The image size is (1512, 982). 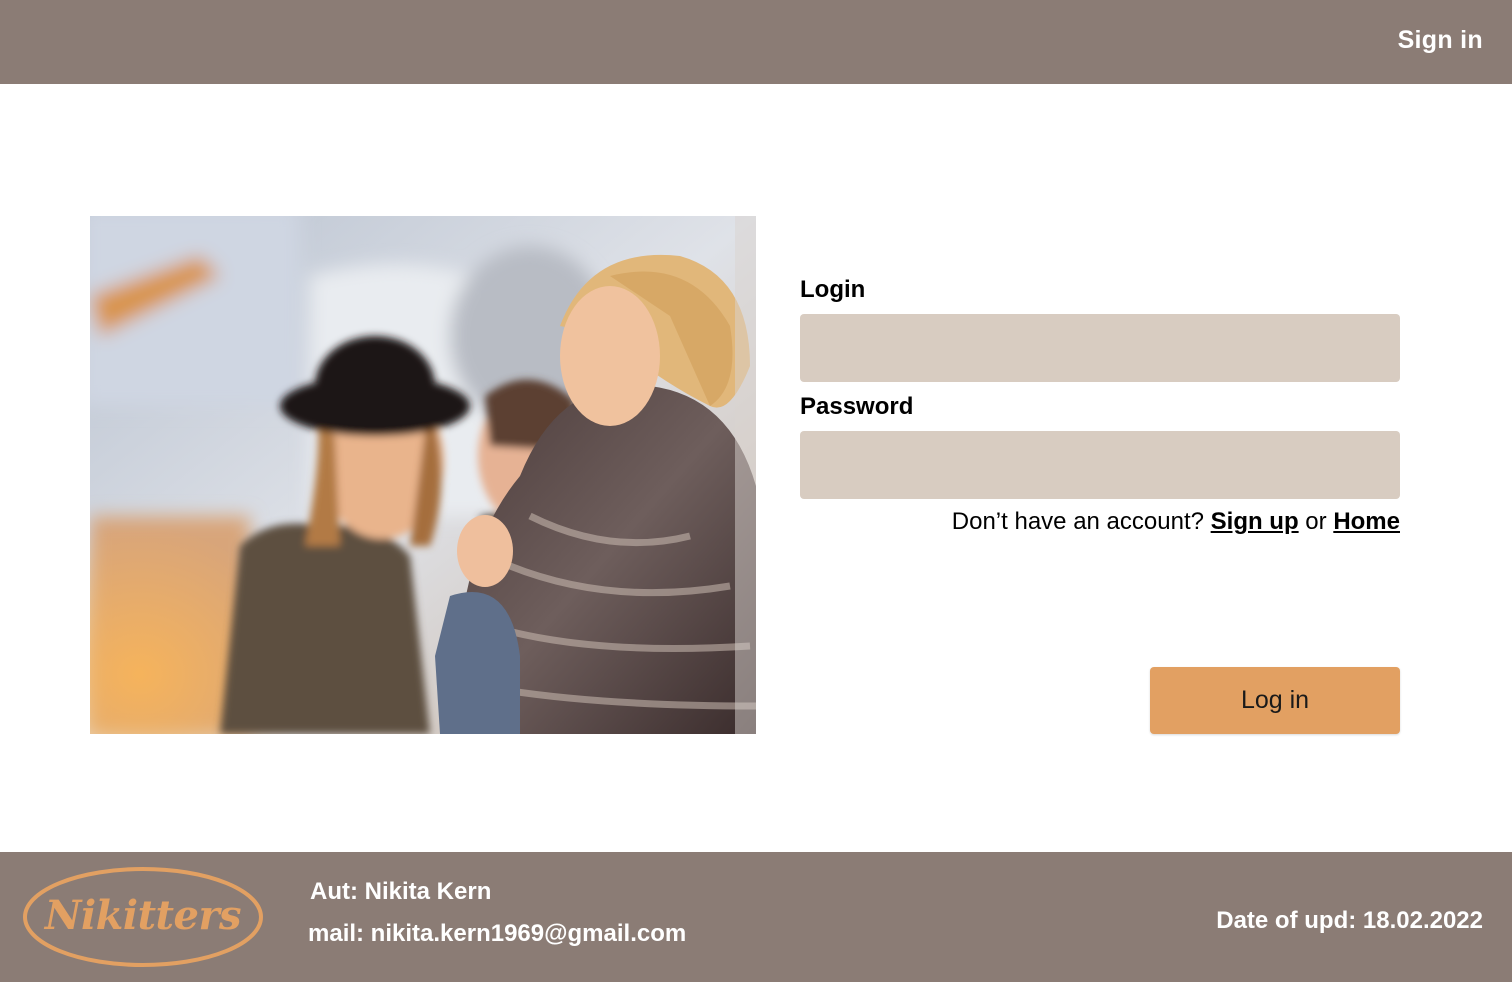 What do you see at coordinates (1100, 465) in the screenshot?
I see `password-input` at bounding box center [1100, 465].